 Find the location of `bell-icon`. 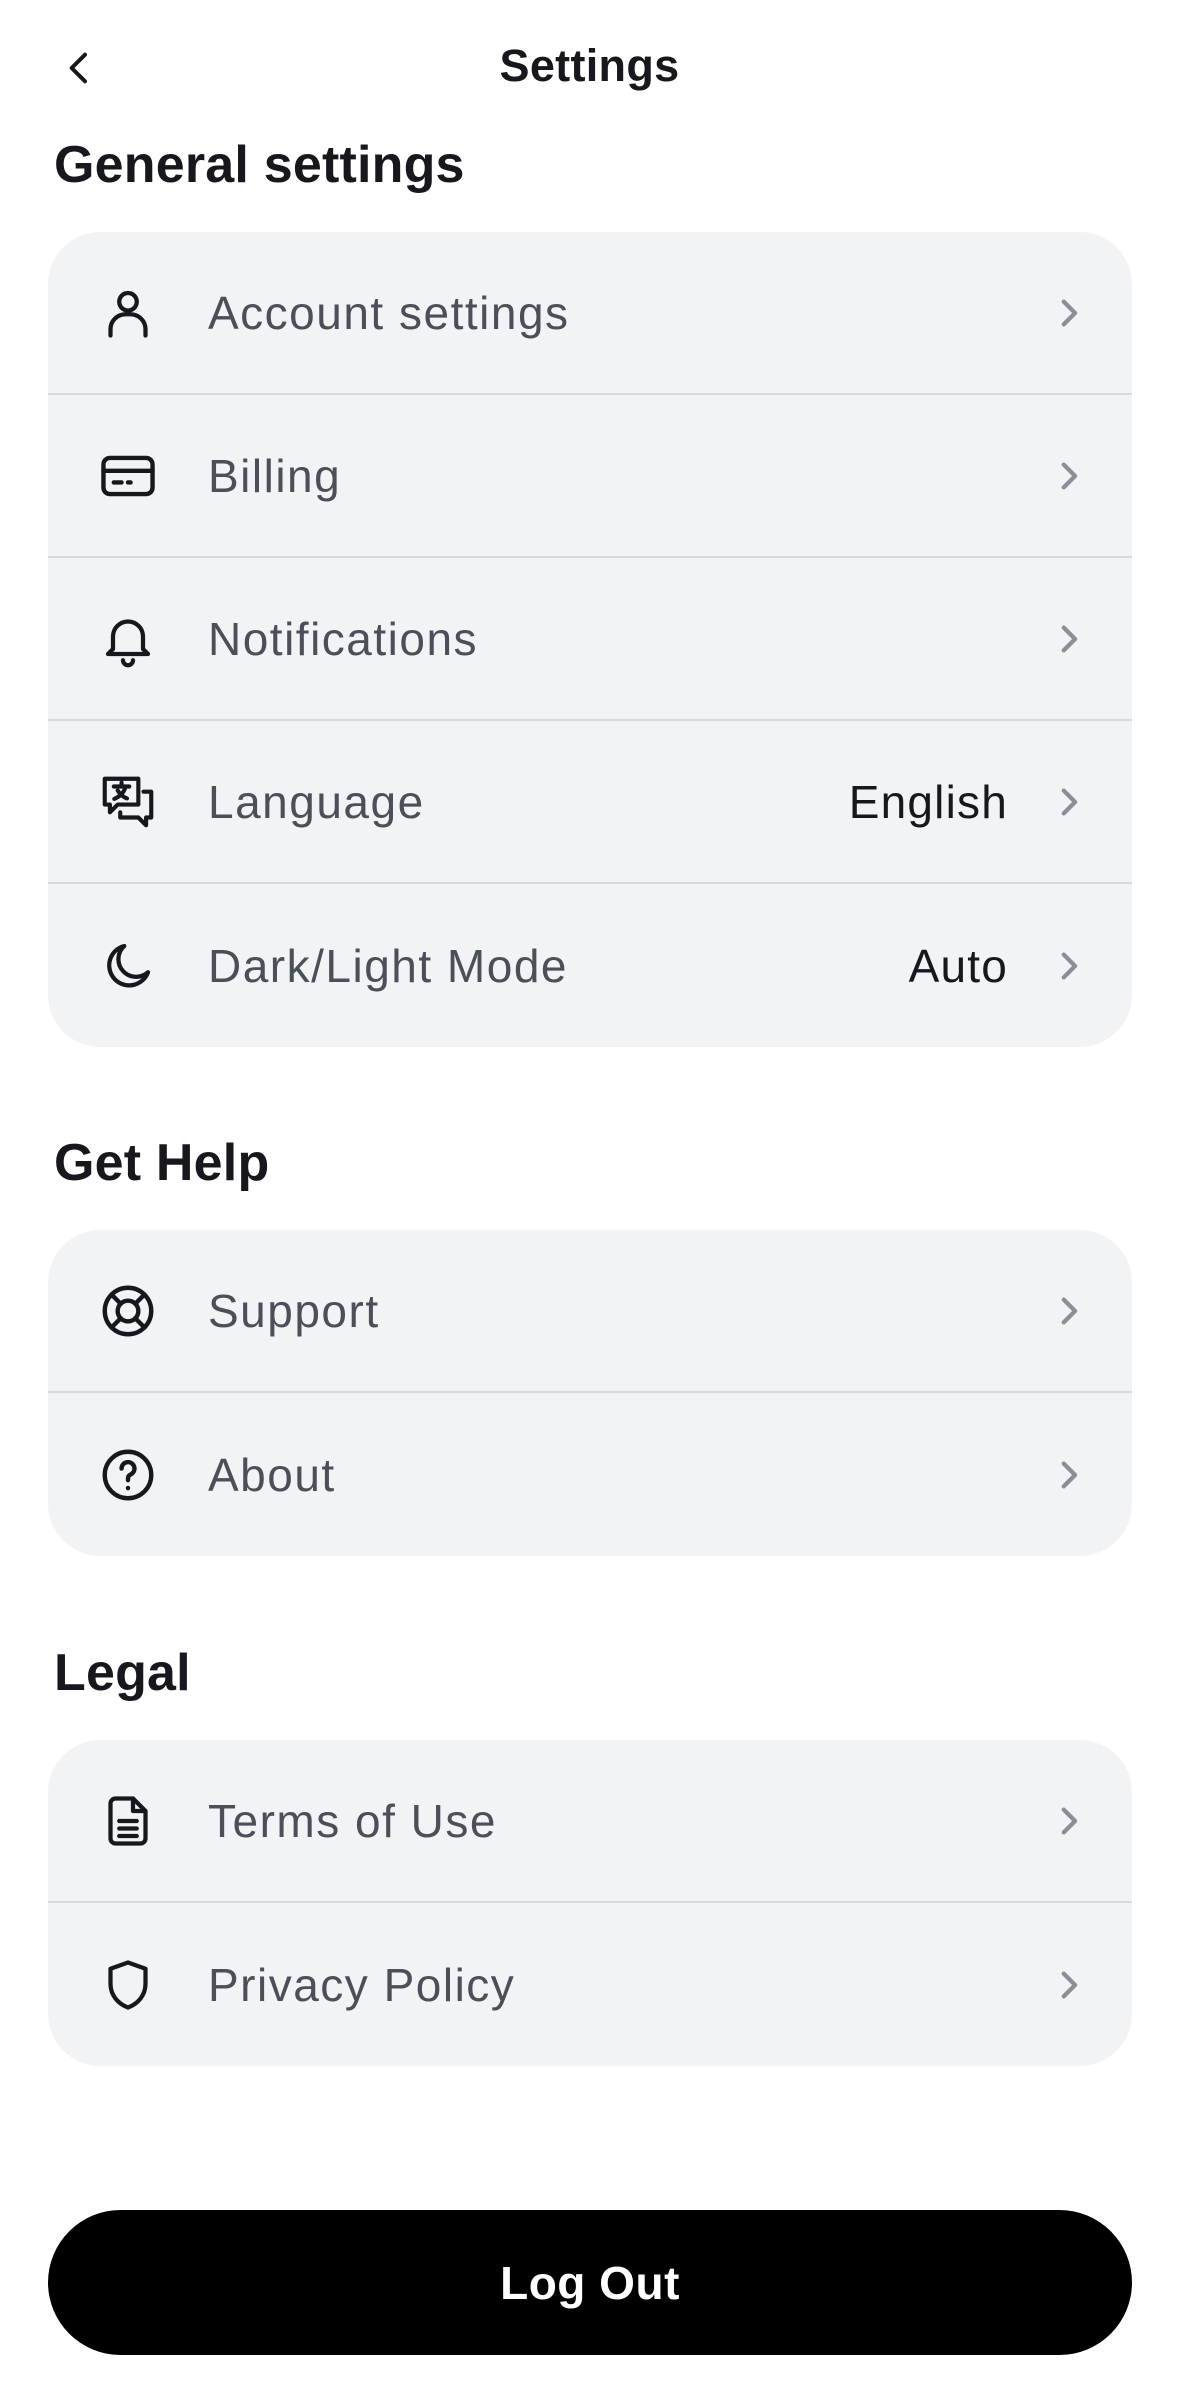

bell-icon is located at coordinates (128, 639).